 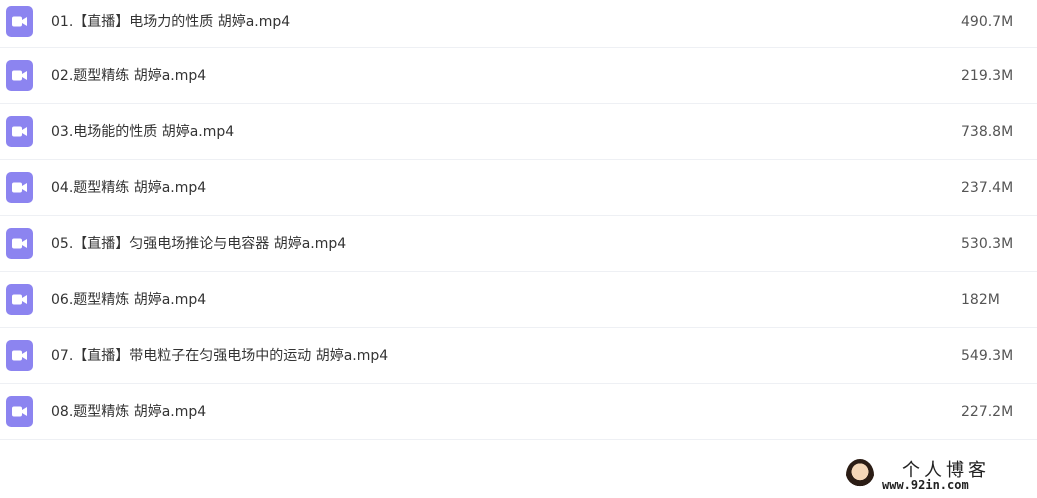 I want to click on file-name: 02.题型精练 胡婷a.mp4, so click(x=129, y=76).